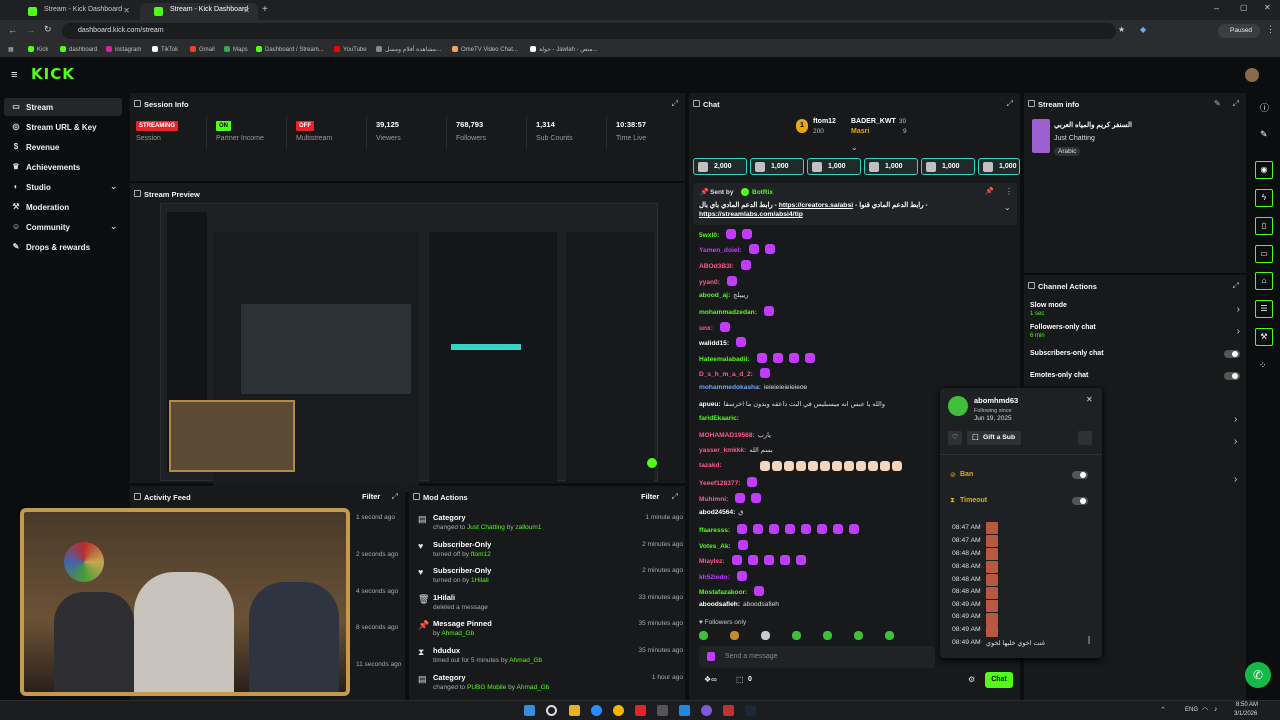  What do you see at coordinates (165, 49) in the screenshot?
I see `bookmark-item: TikTok` at bounding box center [165, 49].